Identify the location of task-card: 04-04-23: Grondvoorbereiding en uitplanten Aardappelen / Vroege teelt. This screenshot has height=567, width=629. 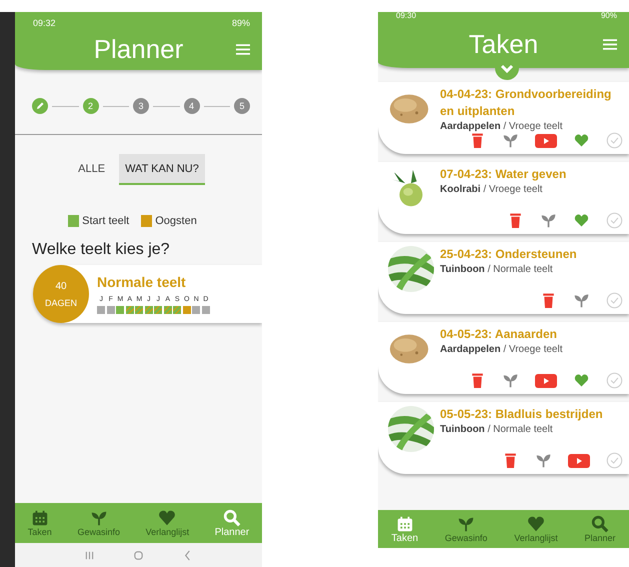
(503, 118).